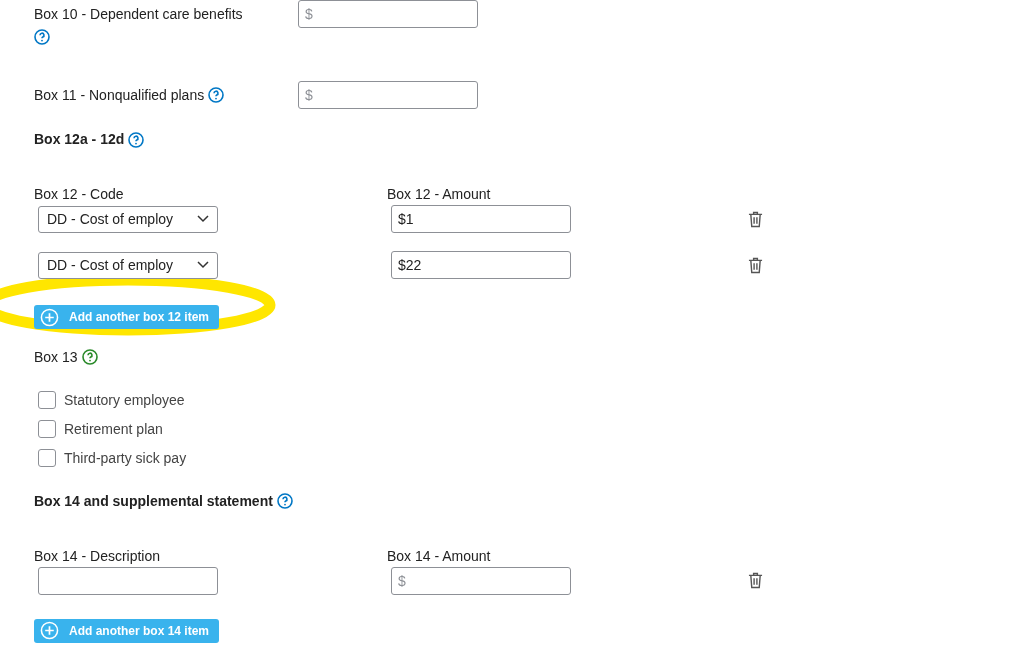 Image resolution: width=1025 pixels, height=646 pixels. What do you see at coordinates (481, 219) in the screenshot?
I see `input-field: $1` at bounding box center [481, 219].